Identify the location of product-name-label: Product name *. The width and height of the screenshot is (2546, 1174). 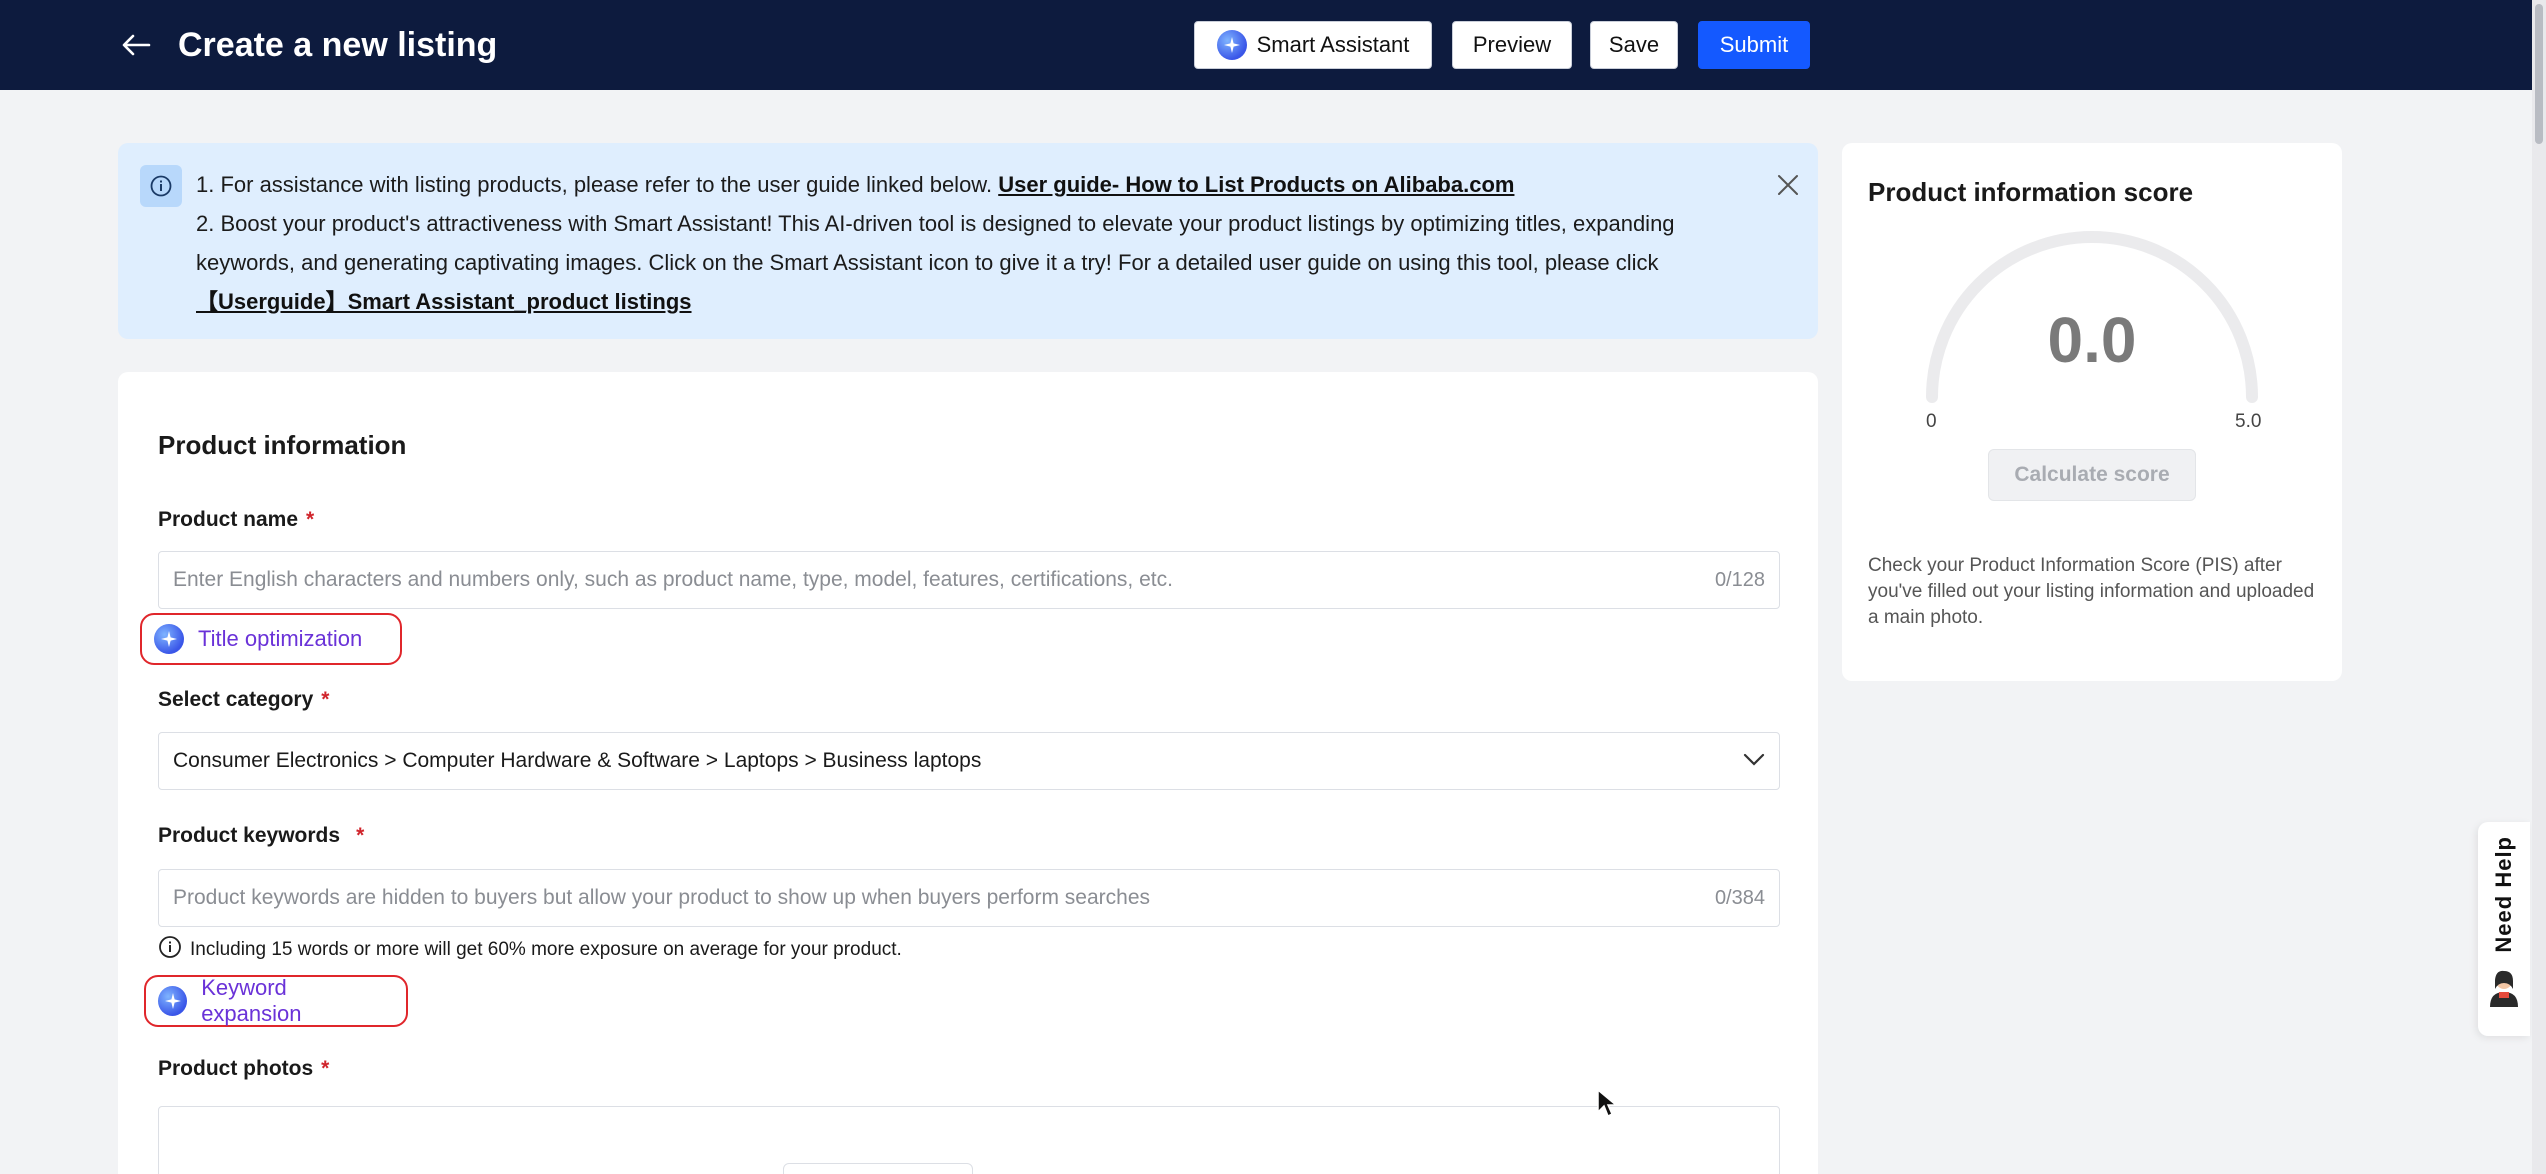
(236, 520).